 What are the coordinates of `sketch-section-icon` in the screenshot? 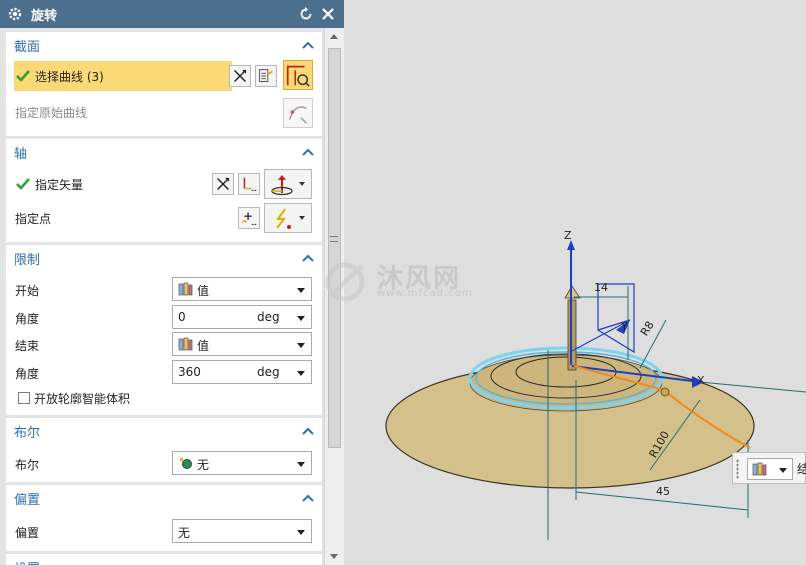 It's located at (298, 76).